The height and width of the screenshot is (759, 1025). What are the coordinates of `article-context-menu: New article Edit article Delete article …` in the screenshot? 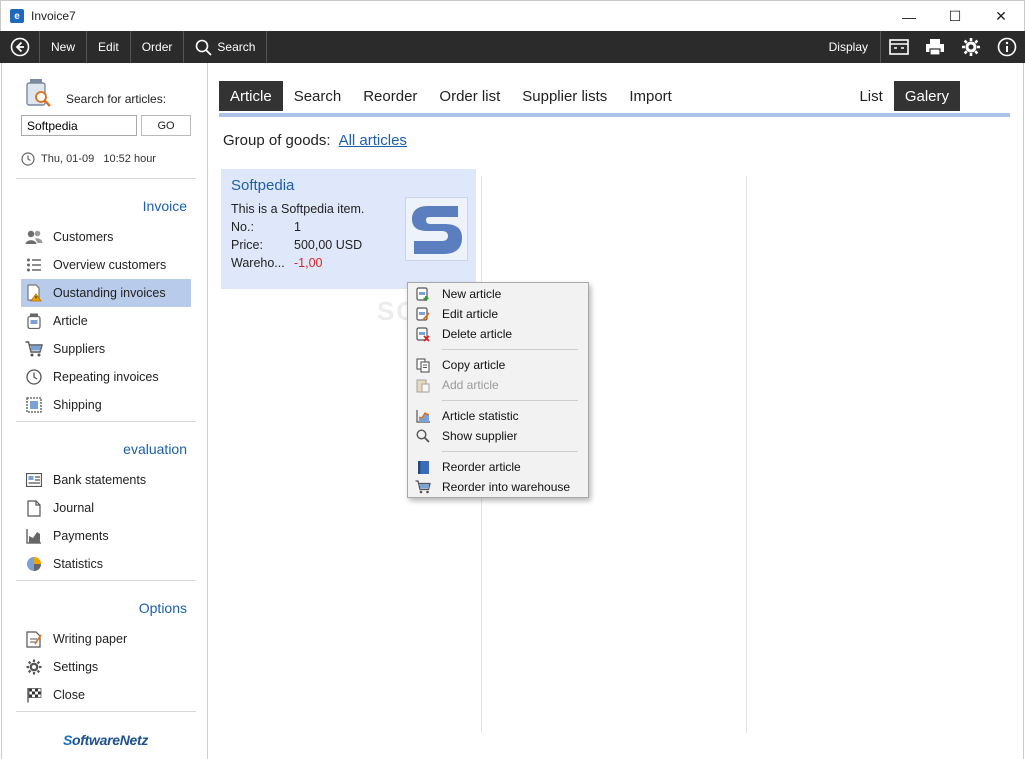 It's located at (498, 390).